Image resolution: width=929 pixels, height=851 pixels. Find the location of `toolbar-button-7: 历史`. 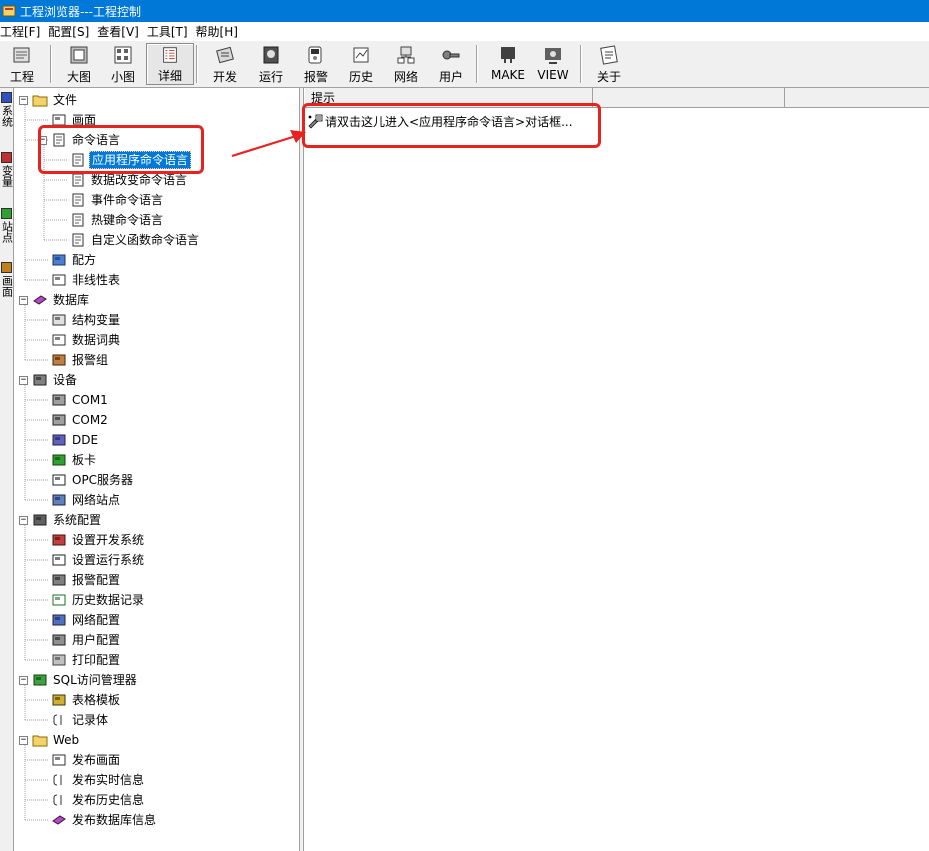

toolbar-button-7: 历史 is located at coordinates (361, 64).